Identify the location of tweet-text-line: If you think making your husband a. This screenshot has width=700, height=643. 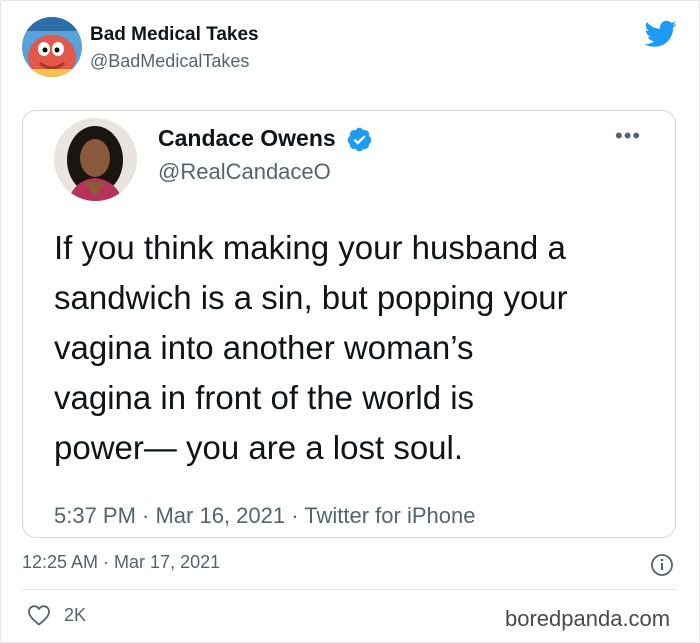
(310, 247).